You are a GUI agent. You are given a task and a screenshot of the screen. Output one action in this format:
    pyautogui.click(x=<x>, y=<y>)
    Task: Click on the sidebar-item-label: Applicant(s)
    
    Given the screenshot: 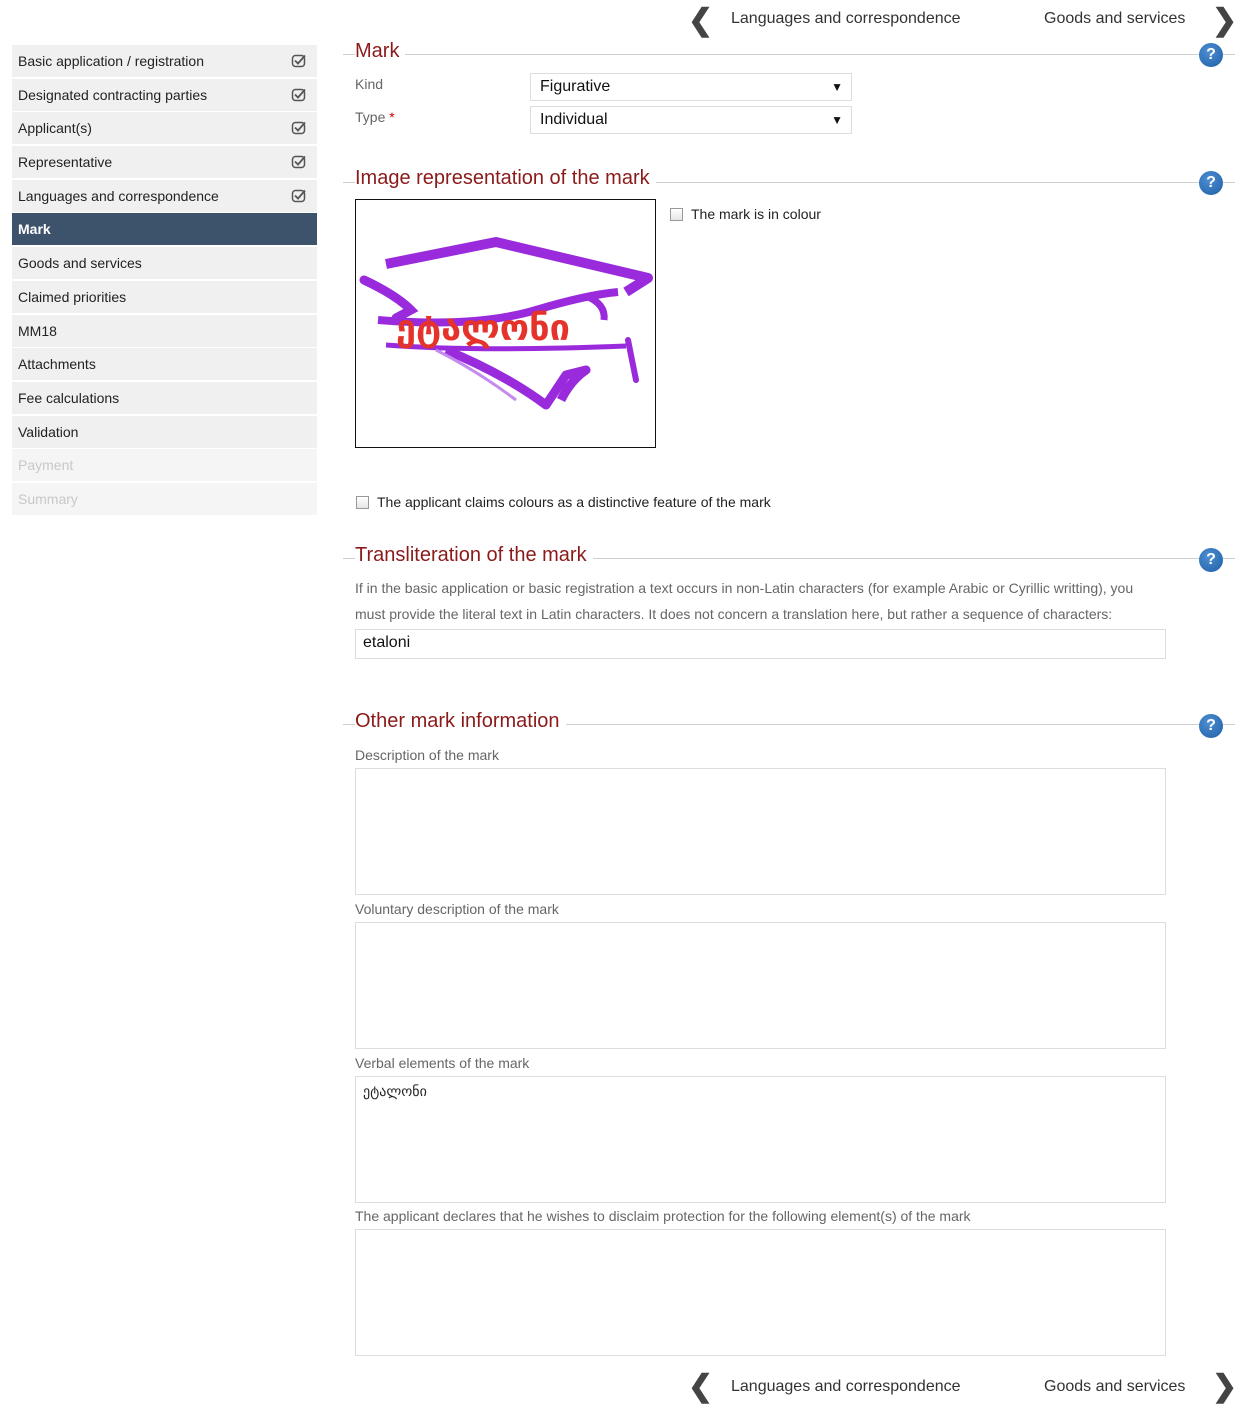 What is the action you would take?
    pyautogui.click(x=55, y=128)
    